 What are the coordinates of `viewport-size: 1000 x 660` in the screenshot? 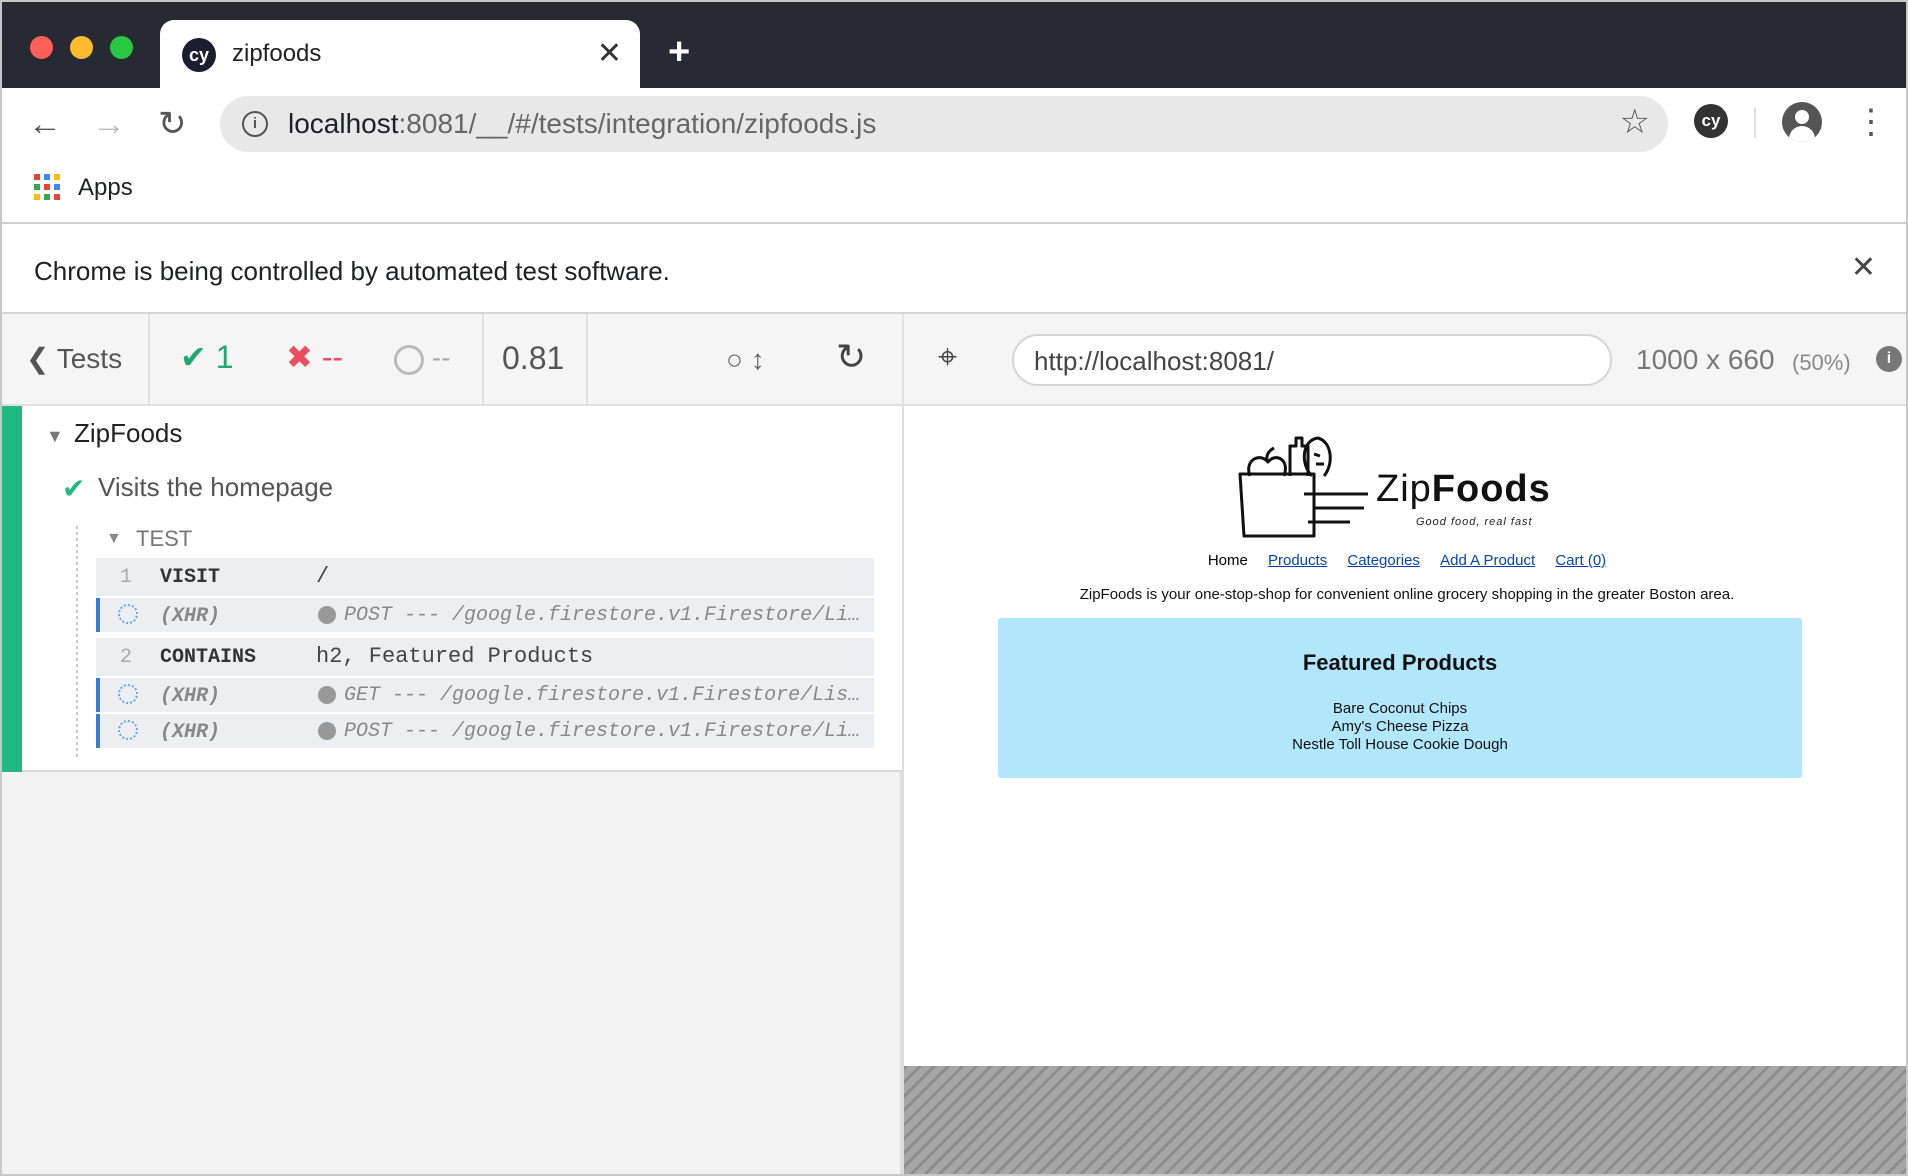 It's located at (1705, 359).